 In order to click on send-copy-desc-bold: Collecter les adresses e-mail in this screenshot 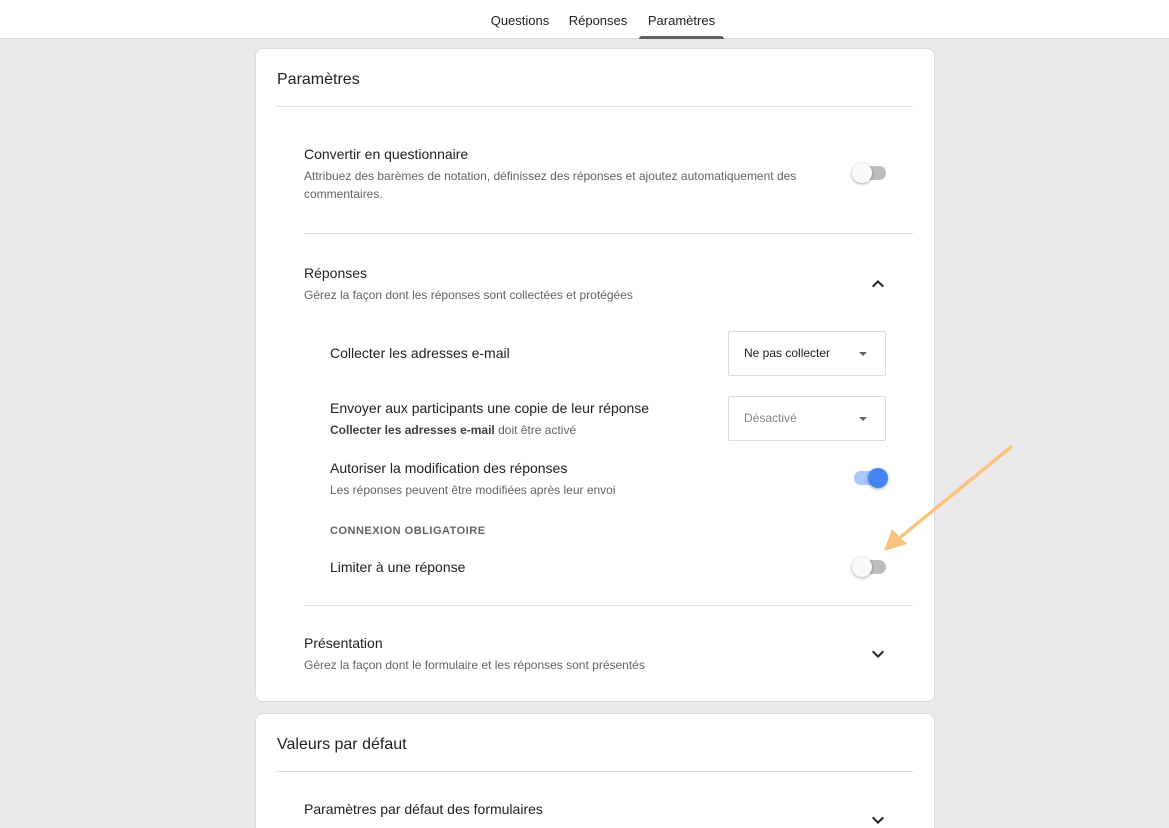, I will do `click(412, 430)`.